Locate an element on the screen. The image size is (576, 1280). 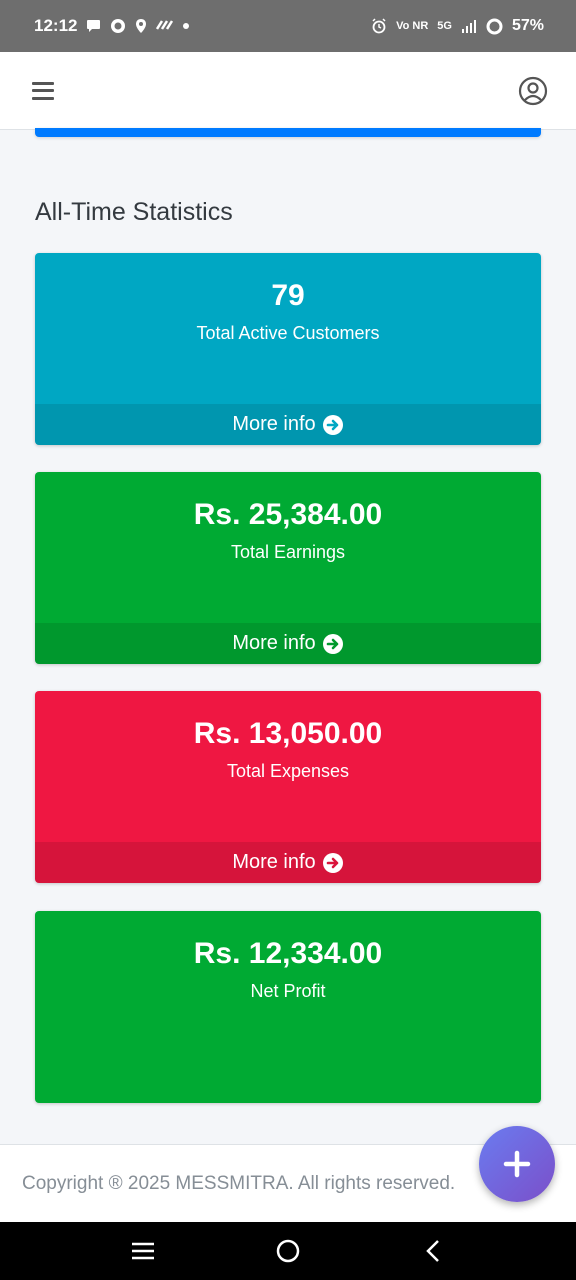
system-nav-bar is located at coordinates (288, 1251).